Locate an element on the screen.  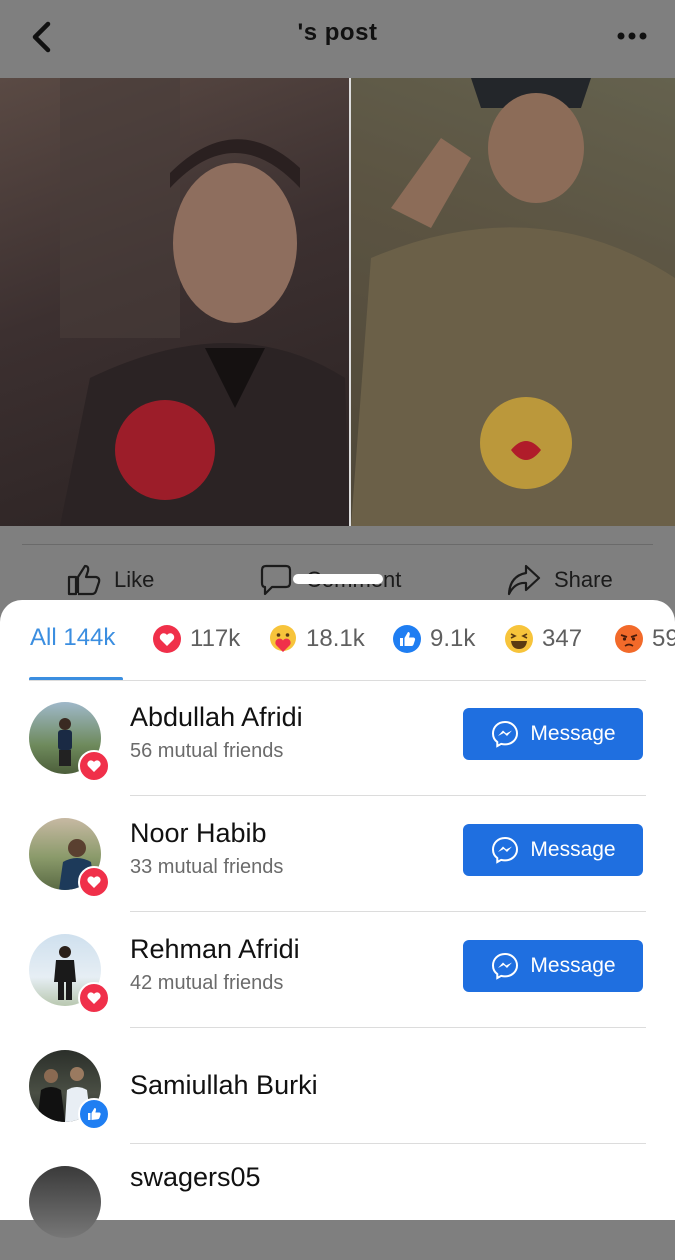
love-icon is located at coordinates (167, 639).